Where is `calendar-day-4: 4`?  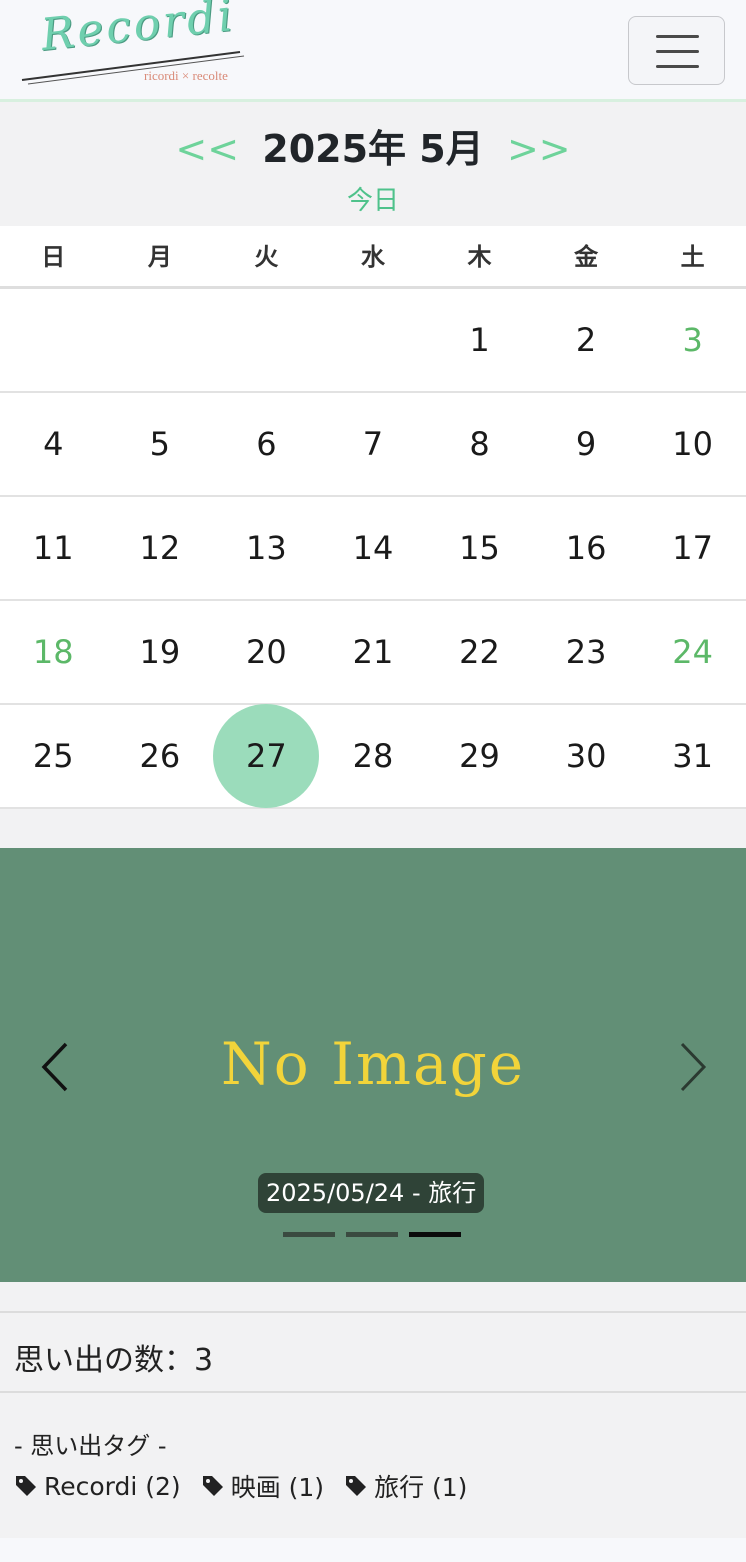
calendar-day-4: 4 is located at coordinates (53, 444).